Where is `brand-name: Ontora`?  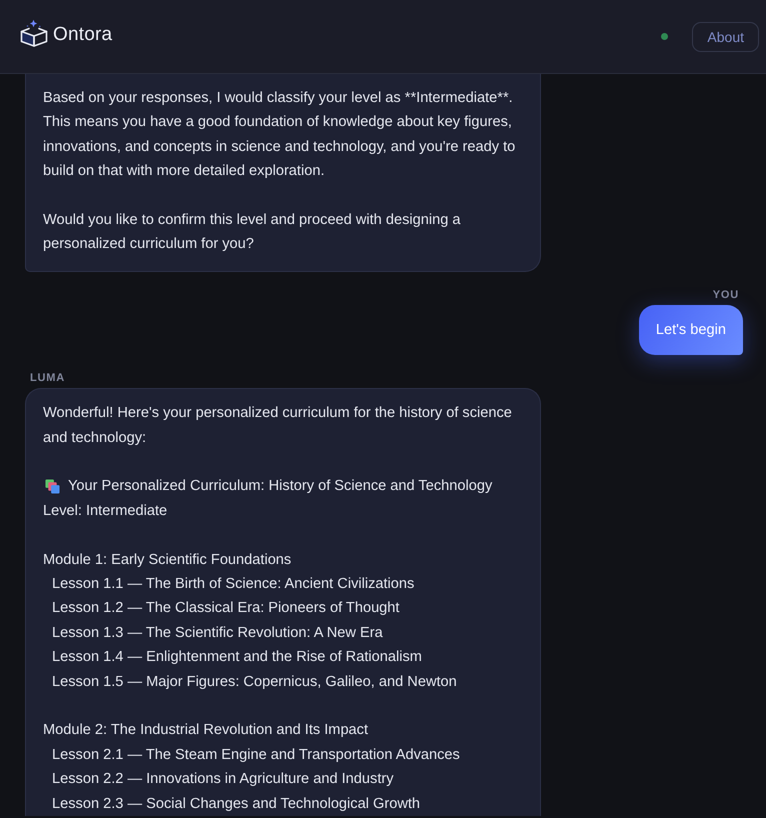 brand-name: Ontora is located at coordinates (82, 35).